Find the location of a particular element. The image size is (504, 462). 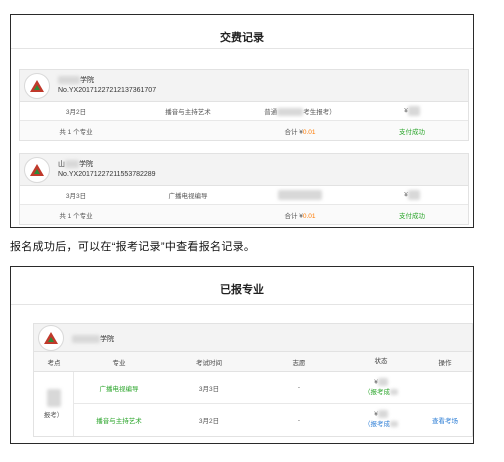

column-header: 志愿 is located at coordinates (299, 363).